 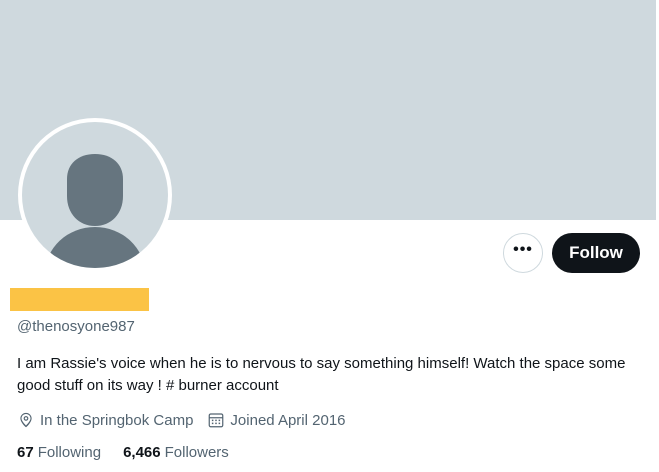 What do you see at coordinates (142, 452) in the screenshot?
I see `followers-count: 6,466` at bounding box center [142, 452].